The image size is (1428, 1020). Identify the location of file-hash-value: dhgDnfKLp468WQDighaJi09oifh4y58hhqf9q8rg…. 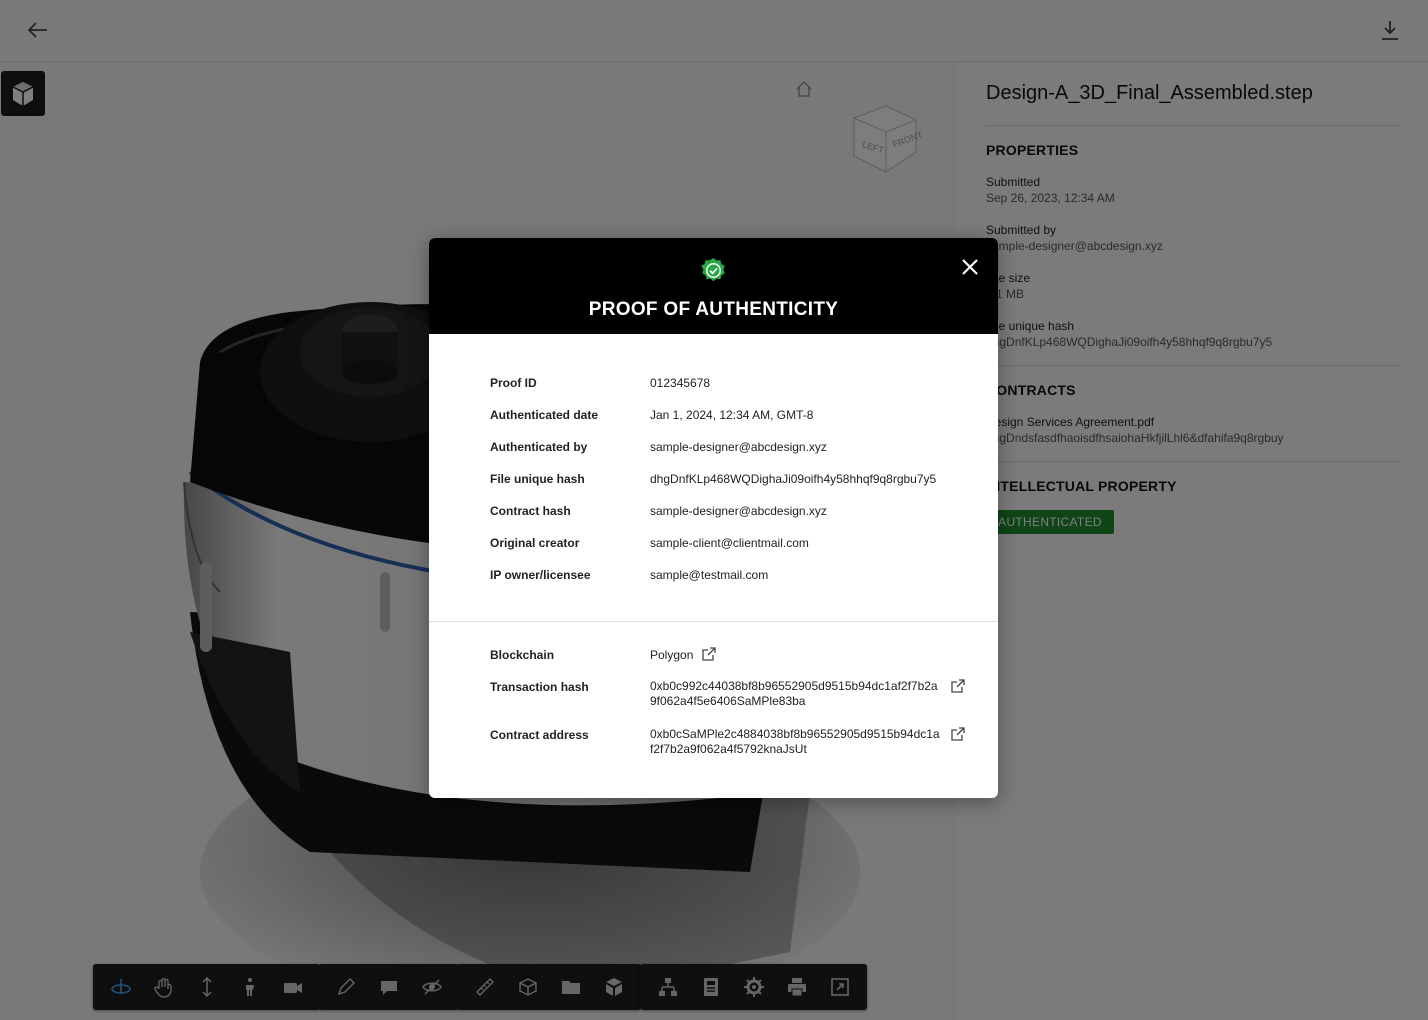
(793, 479).